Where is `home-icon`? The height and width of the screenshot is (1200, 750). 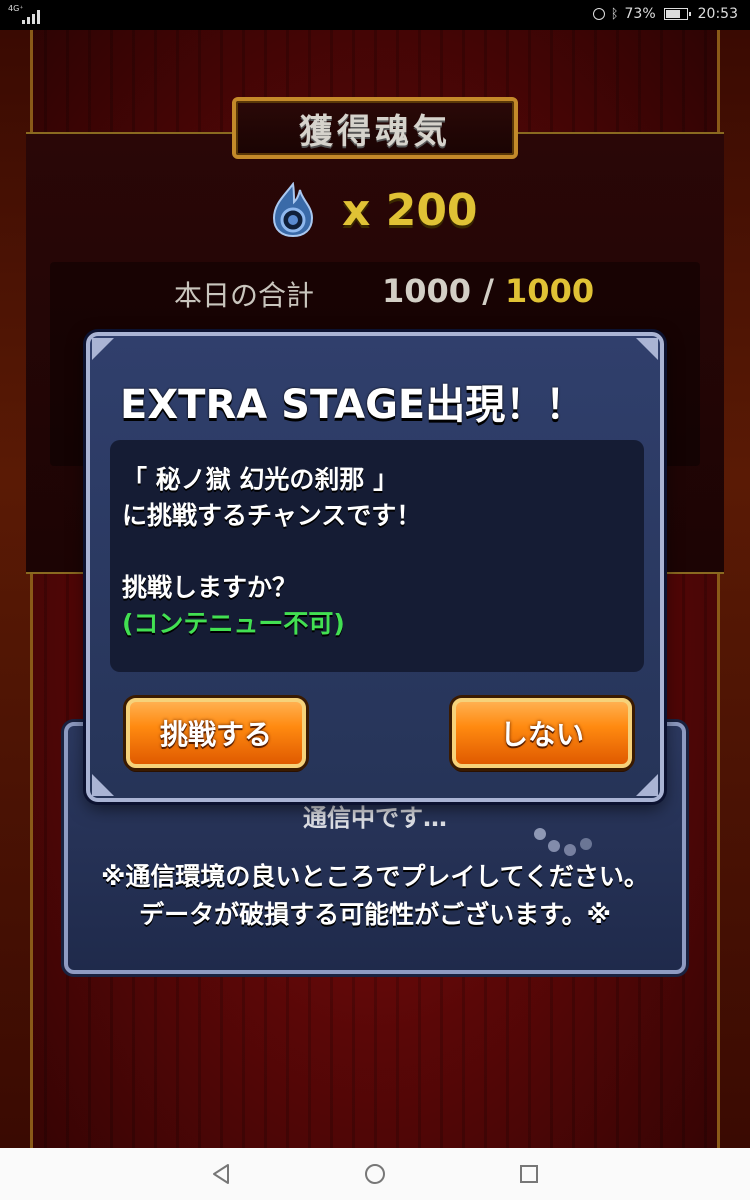 home-icon is located at coordinates (375, 1174).